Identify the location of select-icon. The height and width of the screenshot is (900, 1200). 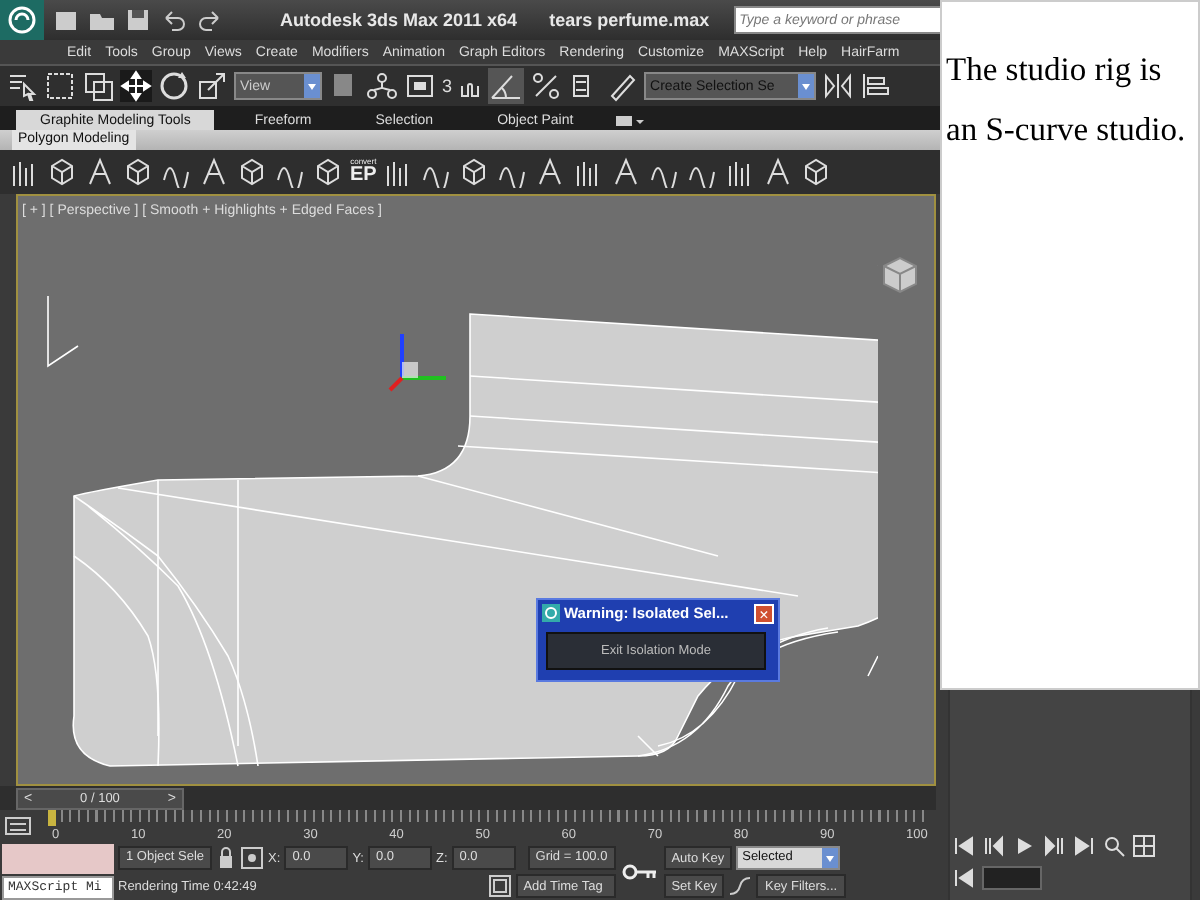
(22, 86).